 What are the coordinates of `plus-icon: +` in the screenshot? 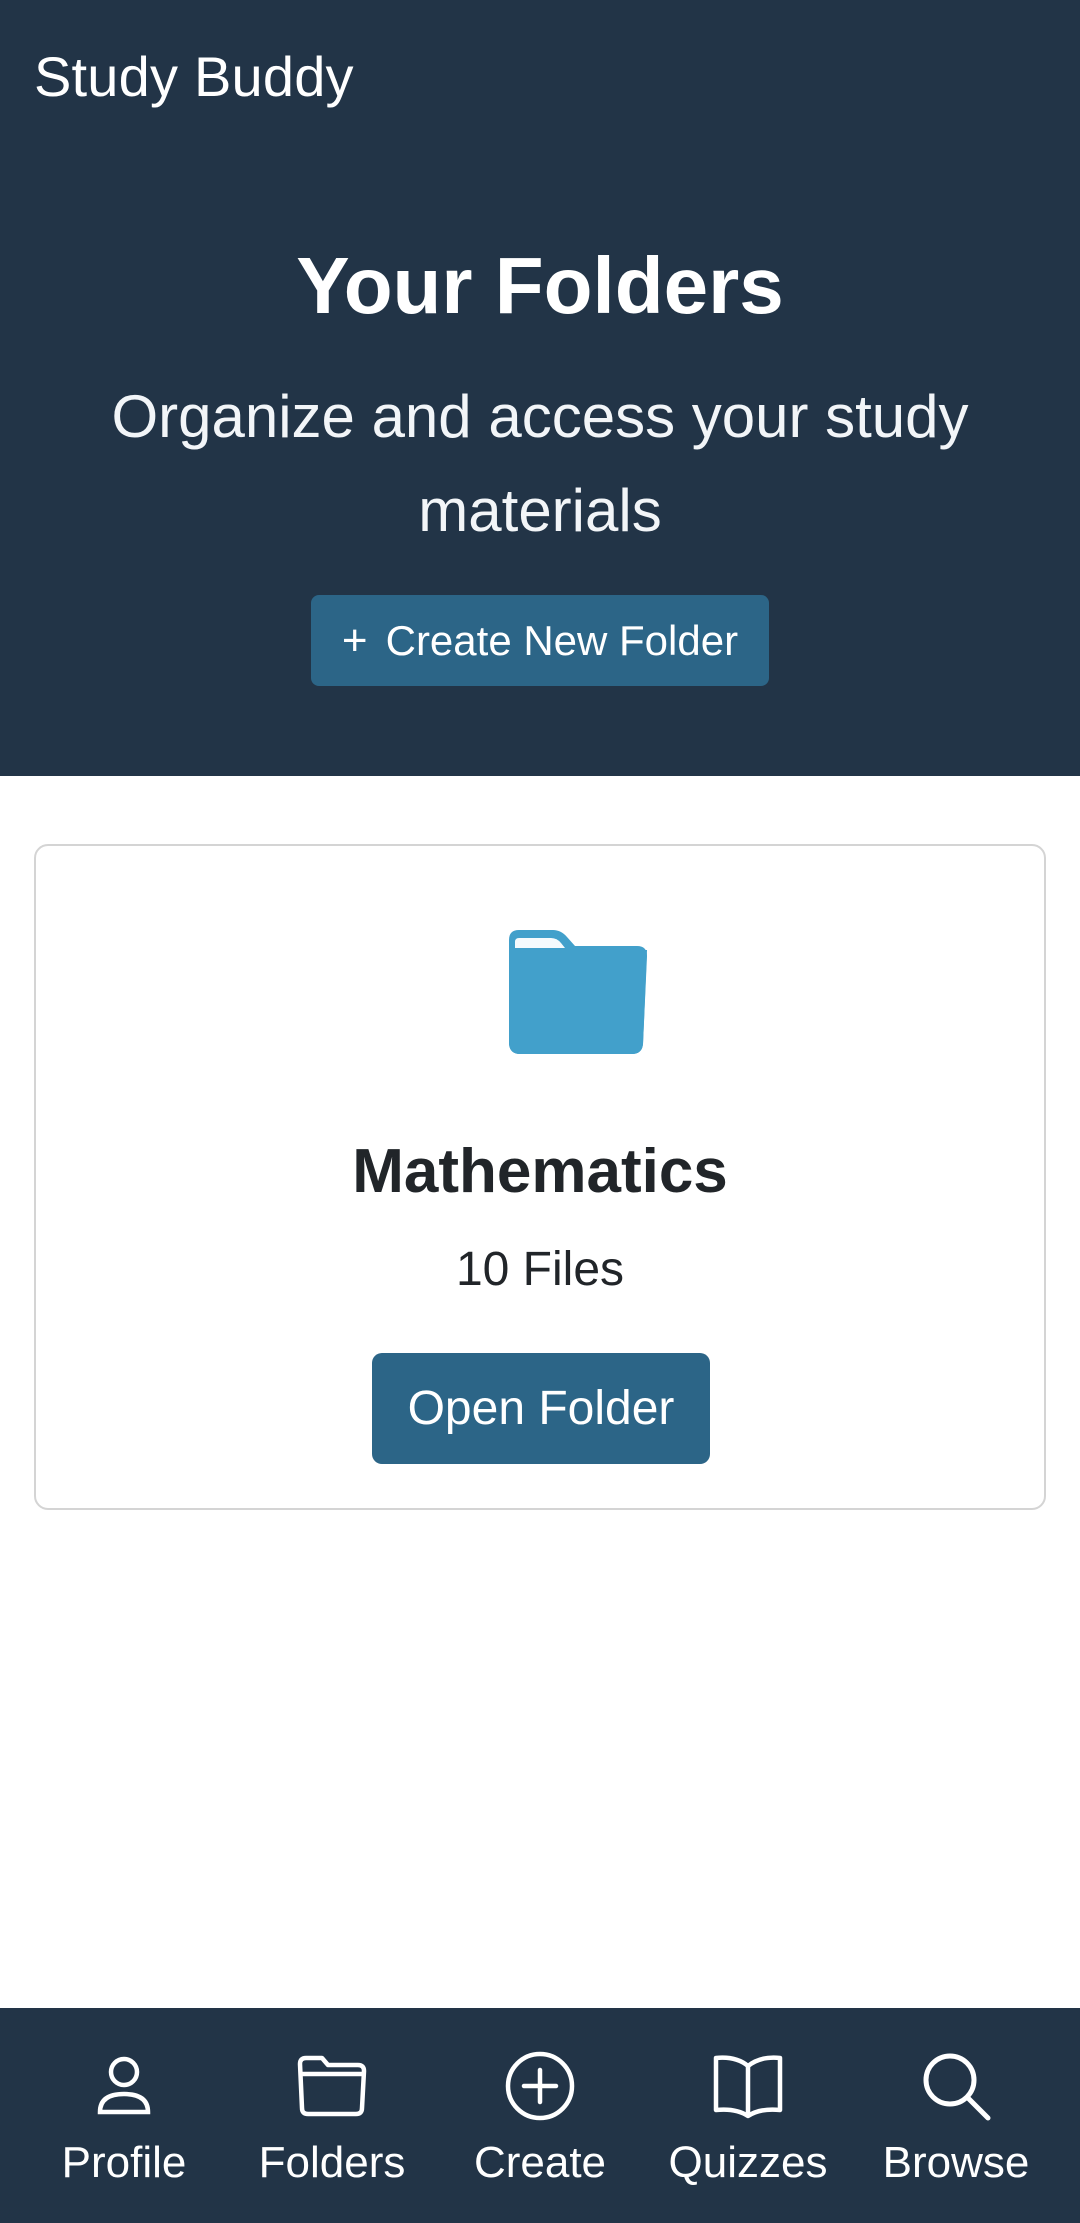 It's located at (354, 640).